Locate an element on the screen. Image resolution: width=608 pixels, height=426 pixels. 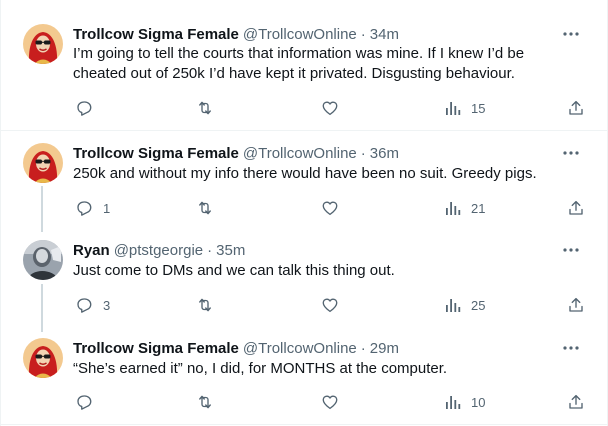
tweet-time: 29m is located at coordinates (384, 348).